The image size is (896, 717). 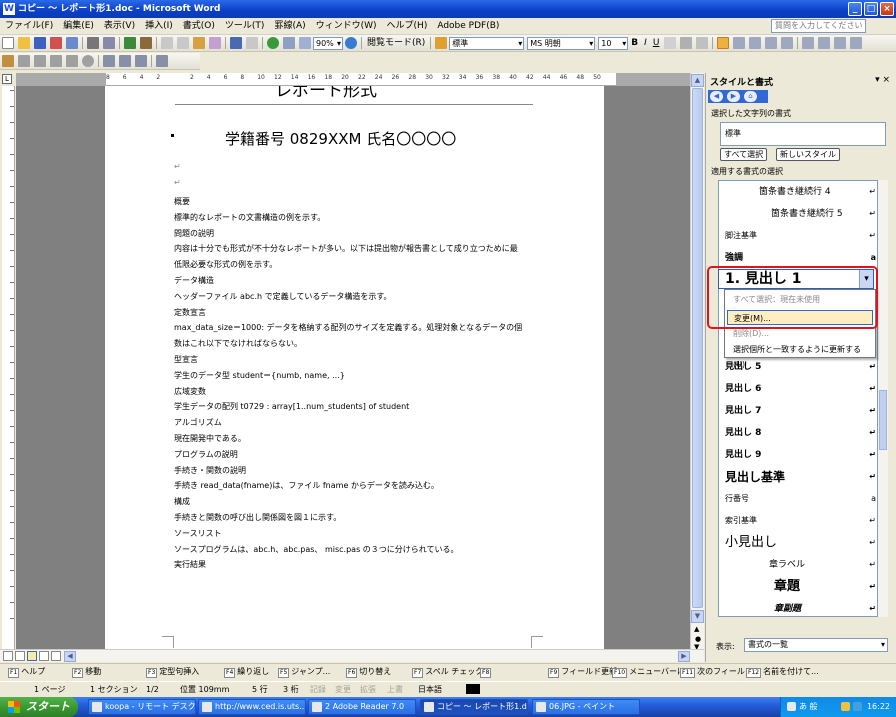 I want to click on style-item: 章題 ↵, so click(x=798, y=587).